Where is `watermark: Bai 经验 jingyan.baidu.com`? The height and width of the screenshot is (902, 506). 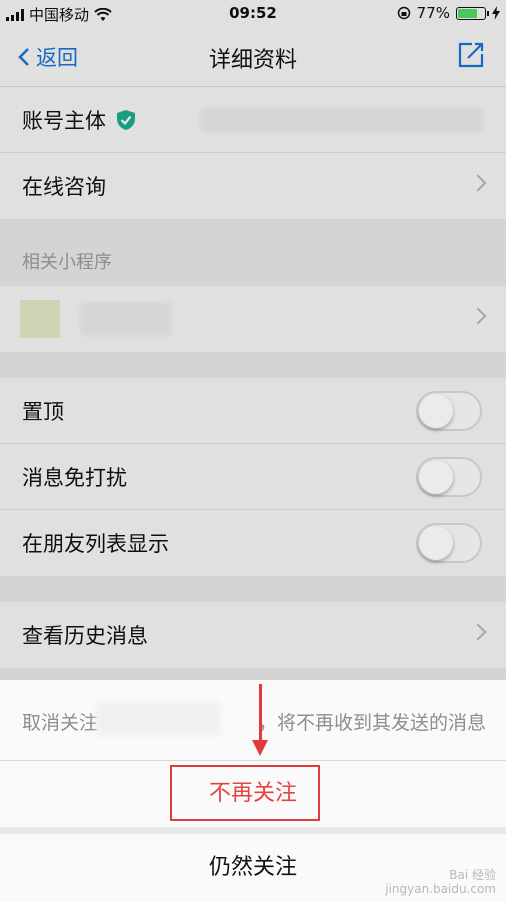
watermark: Bai 经验 jingyan.baidu.com is located at coordinates (440, 882).